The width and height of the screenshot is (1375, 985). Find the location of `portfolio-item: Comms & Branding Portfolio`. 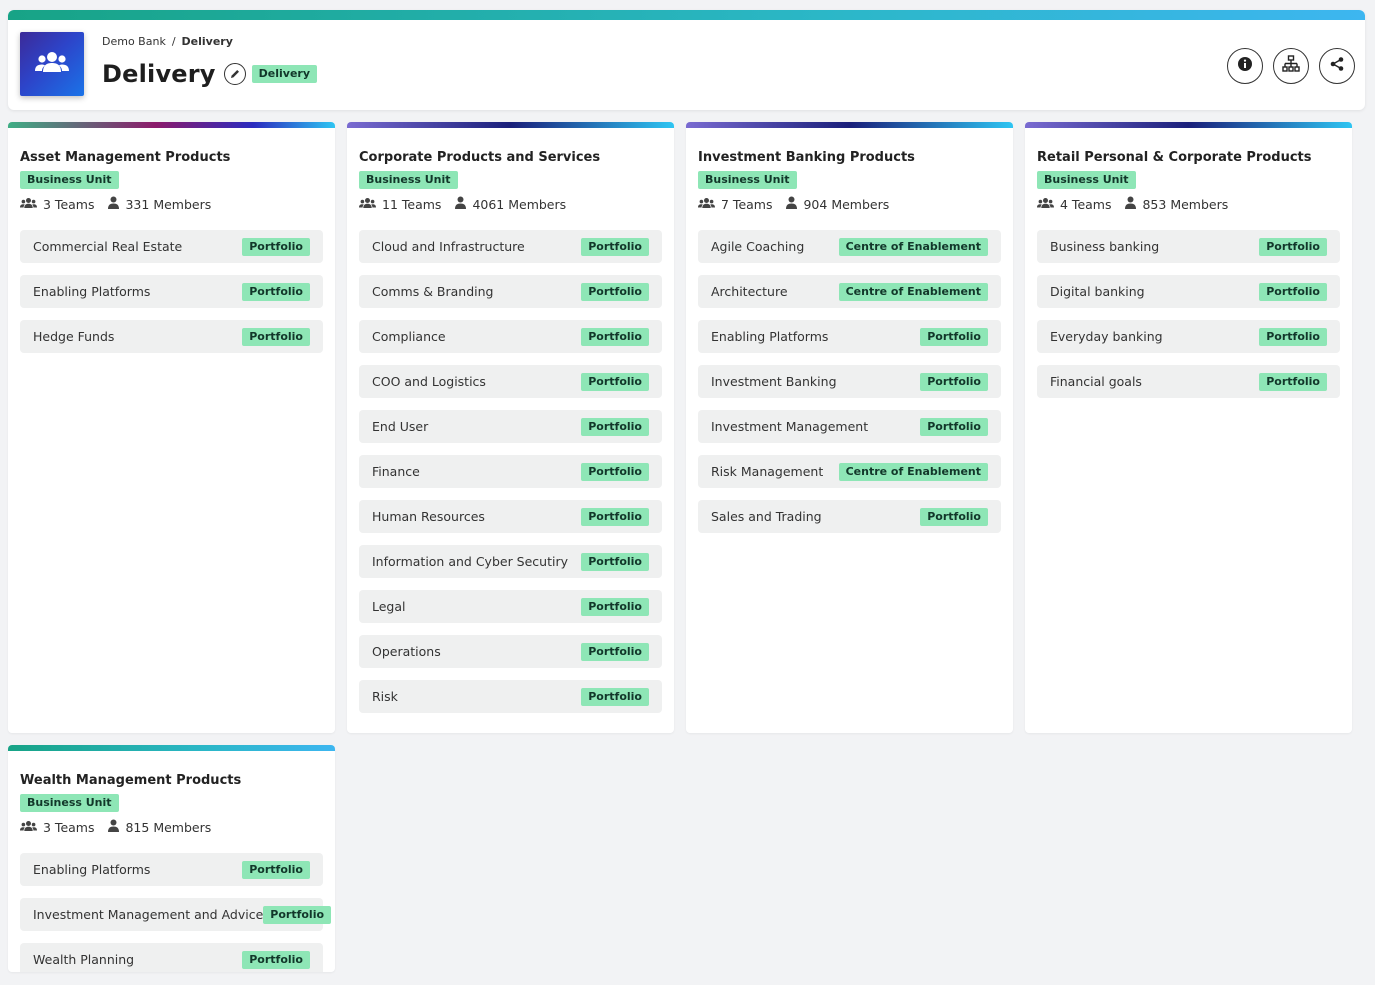

portfolio-item: Comms & Branding Portfolio is located at coordinates (510, 291).